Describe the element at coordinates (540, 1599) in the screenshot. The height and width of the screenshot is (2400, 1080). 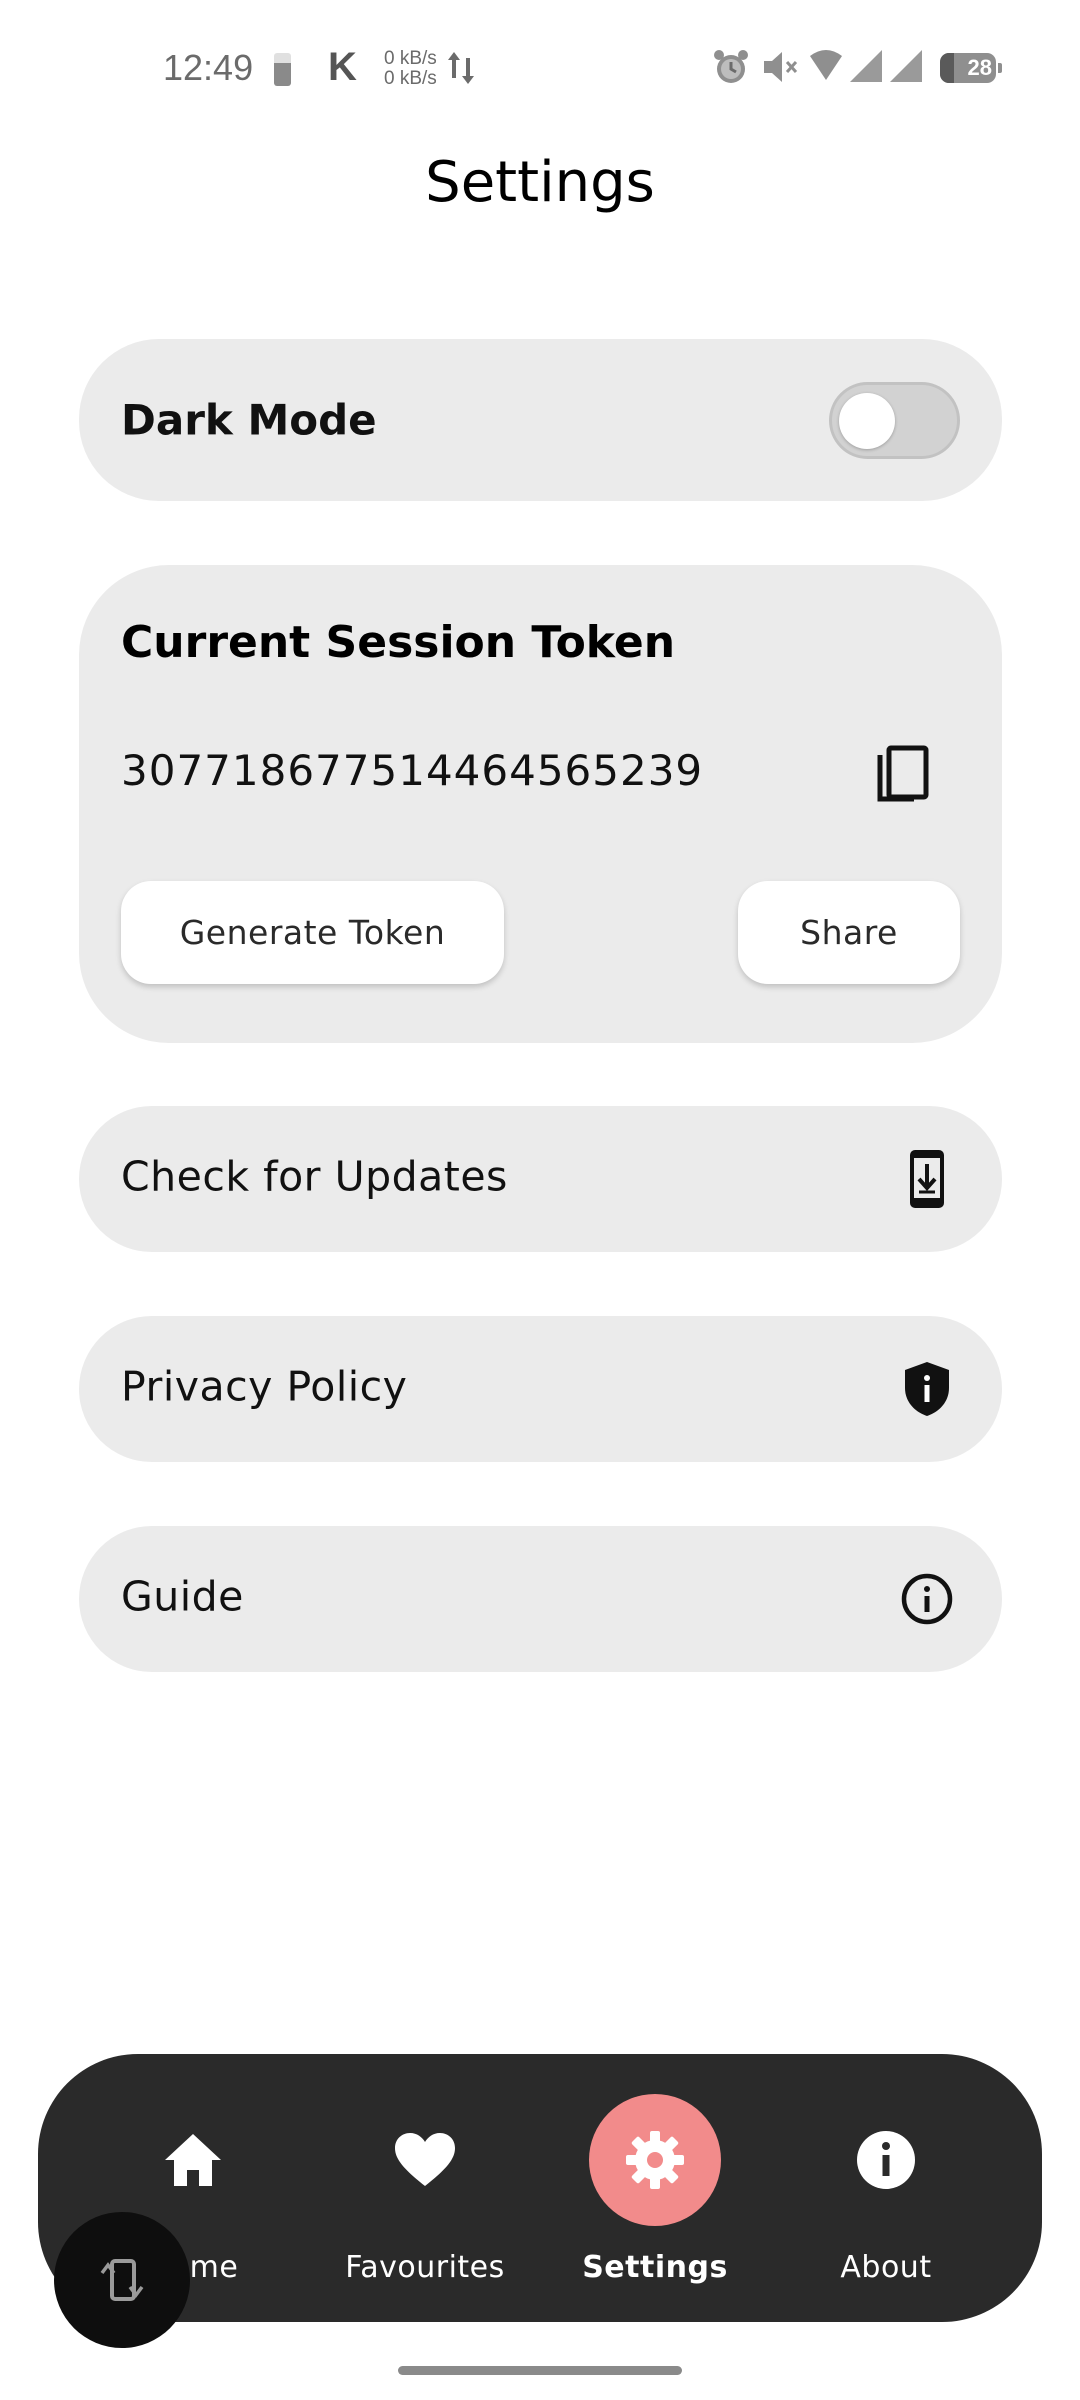
I see `guide-row: Guide` at that location.